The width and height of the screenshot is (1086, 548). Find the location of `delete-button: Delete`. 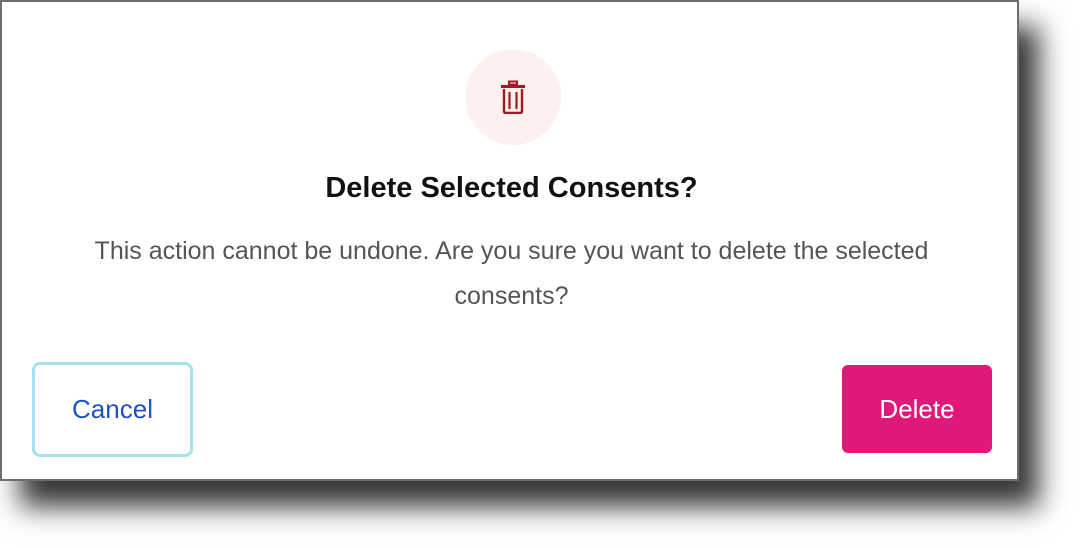

delete-button: Delete is located at coordinates (917, 409).